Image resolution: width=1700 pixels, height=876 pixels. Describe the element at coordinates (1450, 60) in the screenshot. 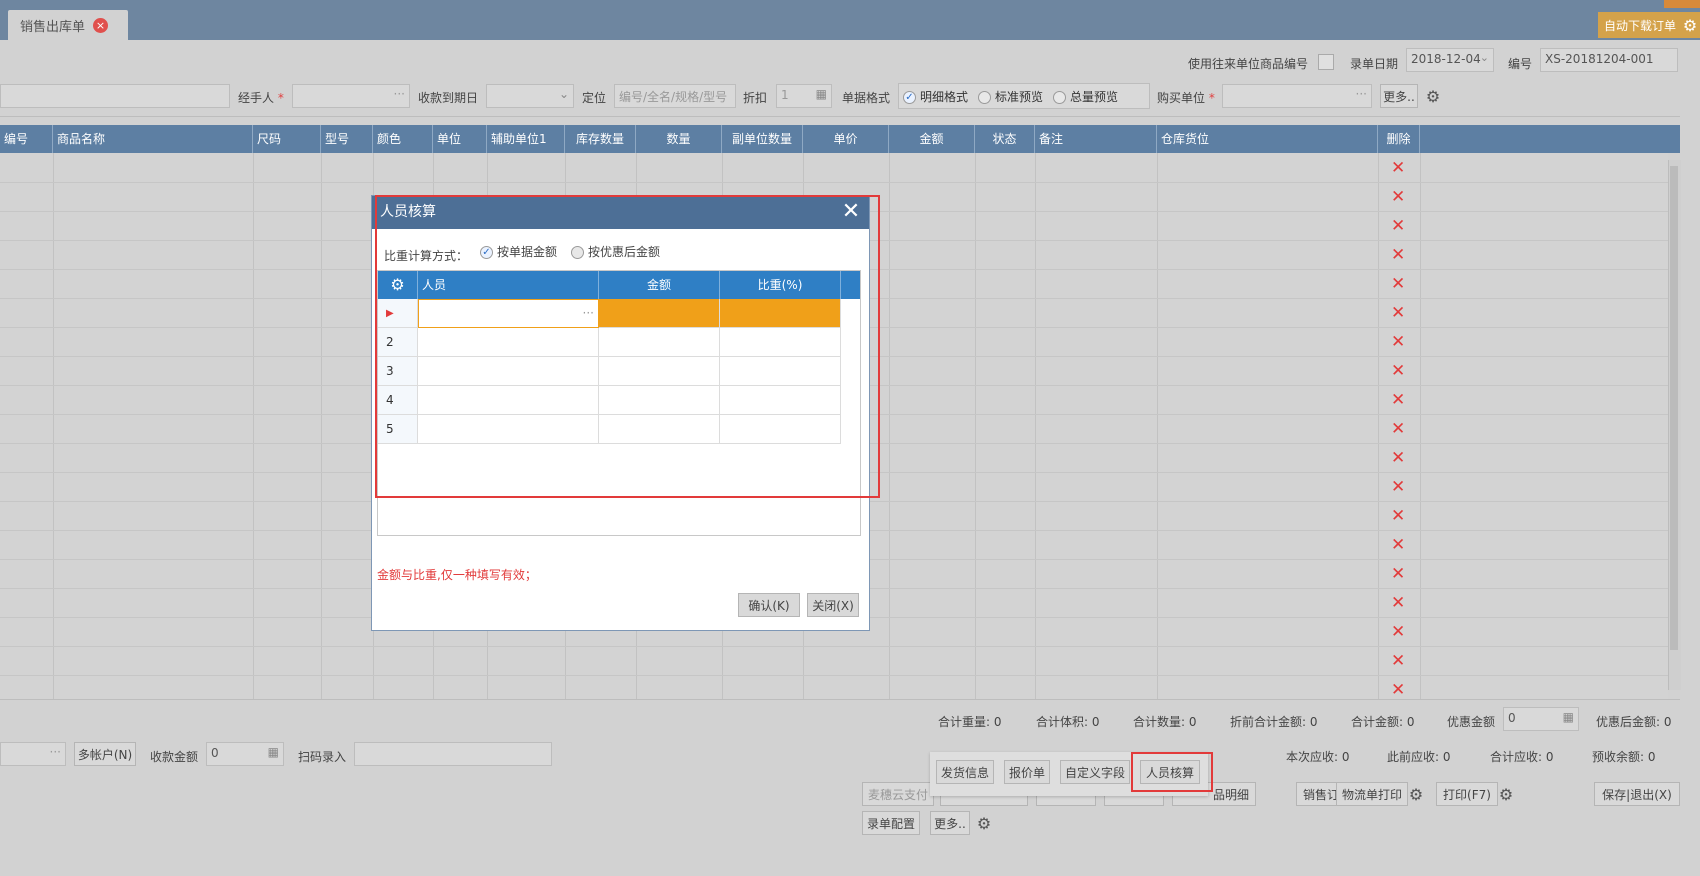

I see `entry-date-field: 2018-12-04 ⌄` at that location.